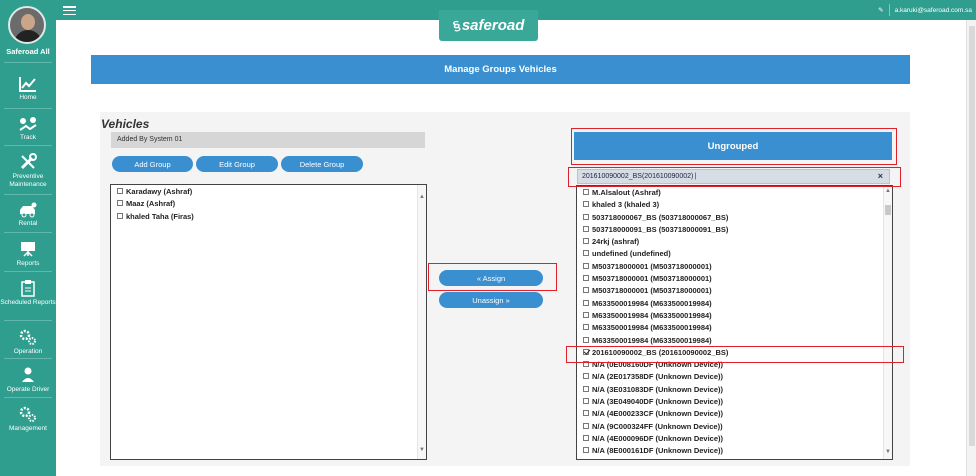 This screenshot has width=976, height=476. Describe the element at coordinates (28, 249) in the screenshot. I see `presentation-icon` at that location.